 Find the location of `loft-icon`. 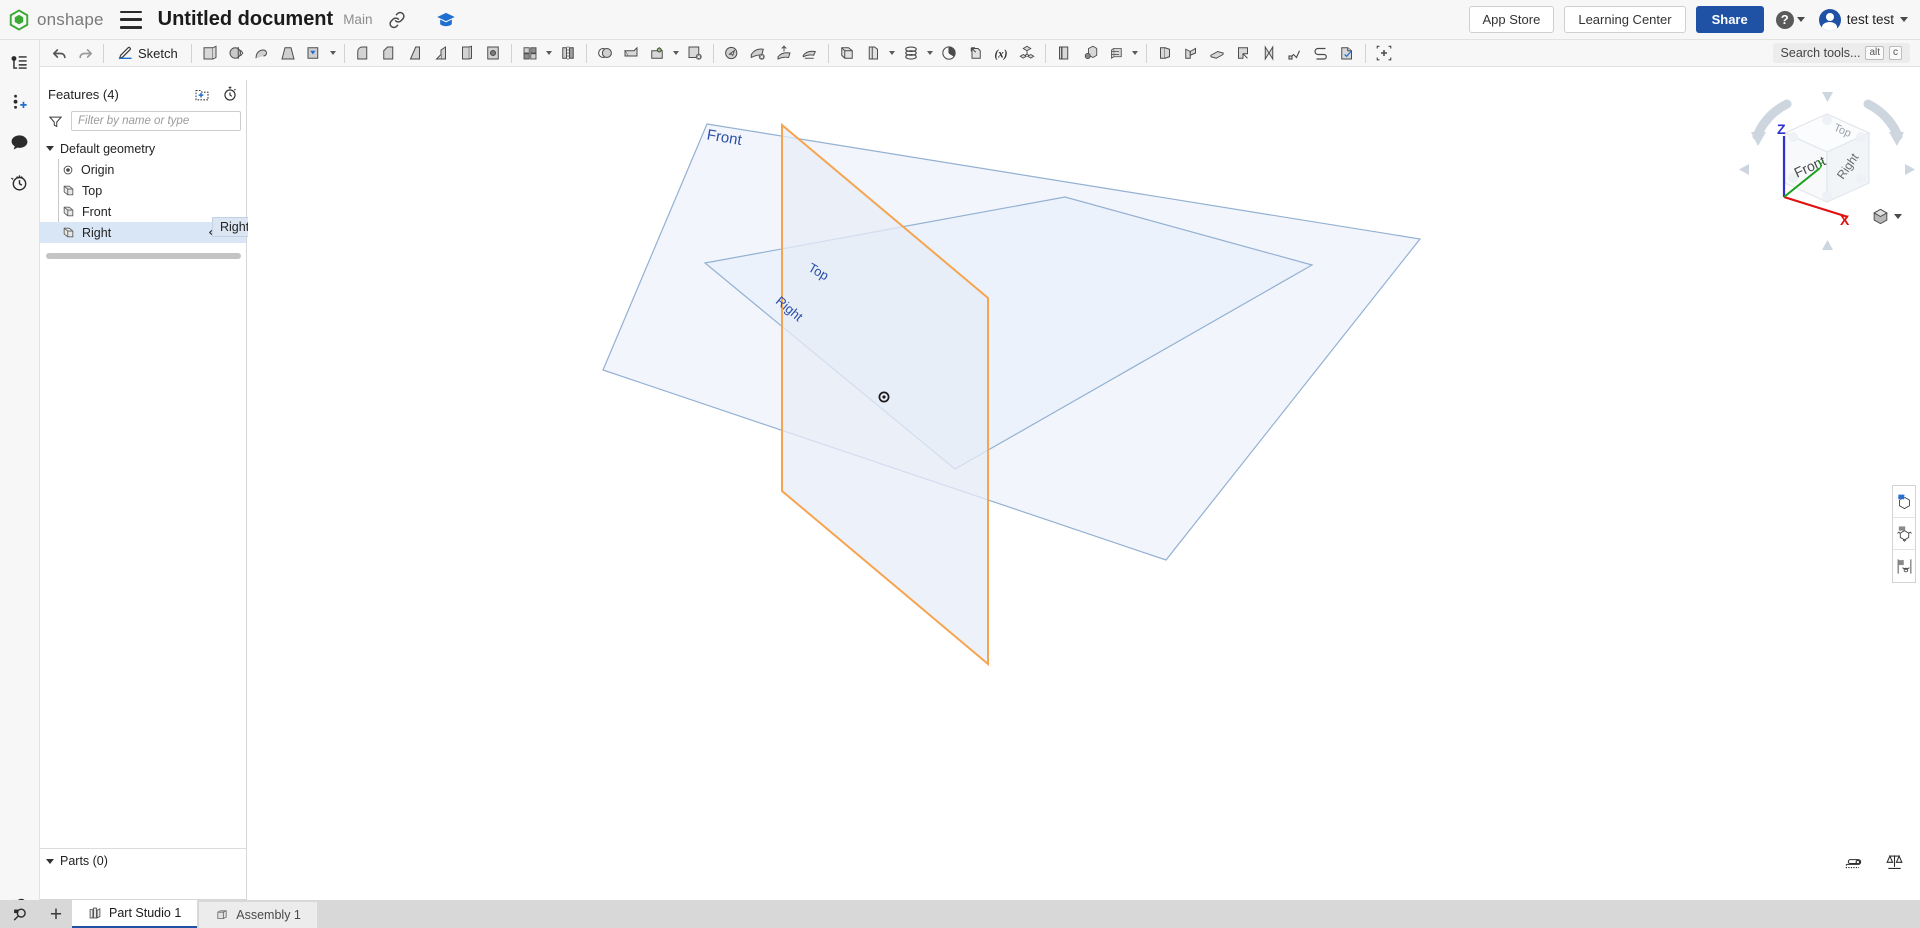

loft-icon is located at coordinates (288, 53).